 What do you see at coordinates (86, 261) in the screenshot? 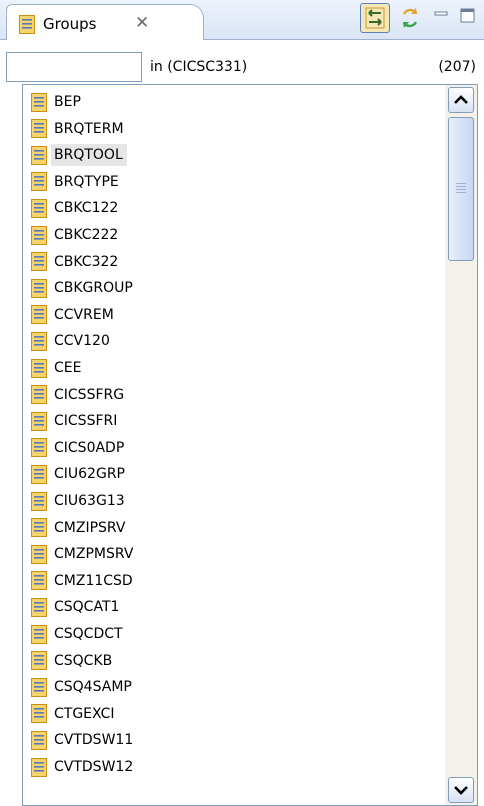
I see `list-item-label: CBKC322` at bounding box center [86, 261].